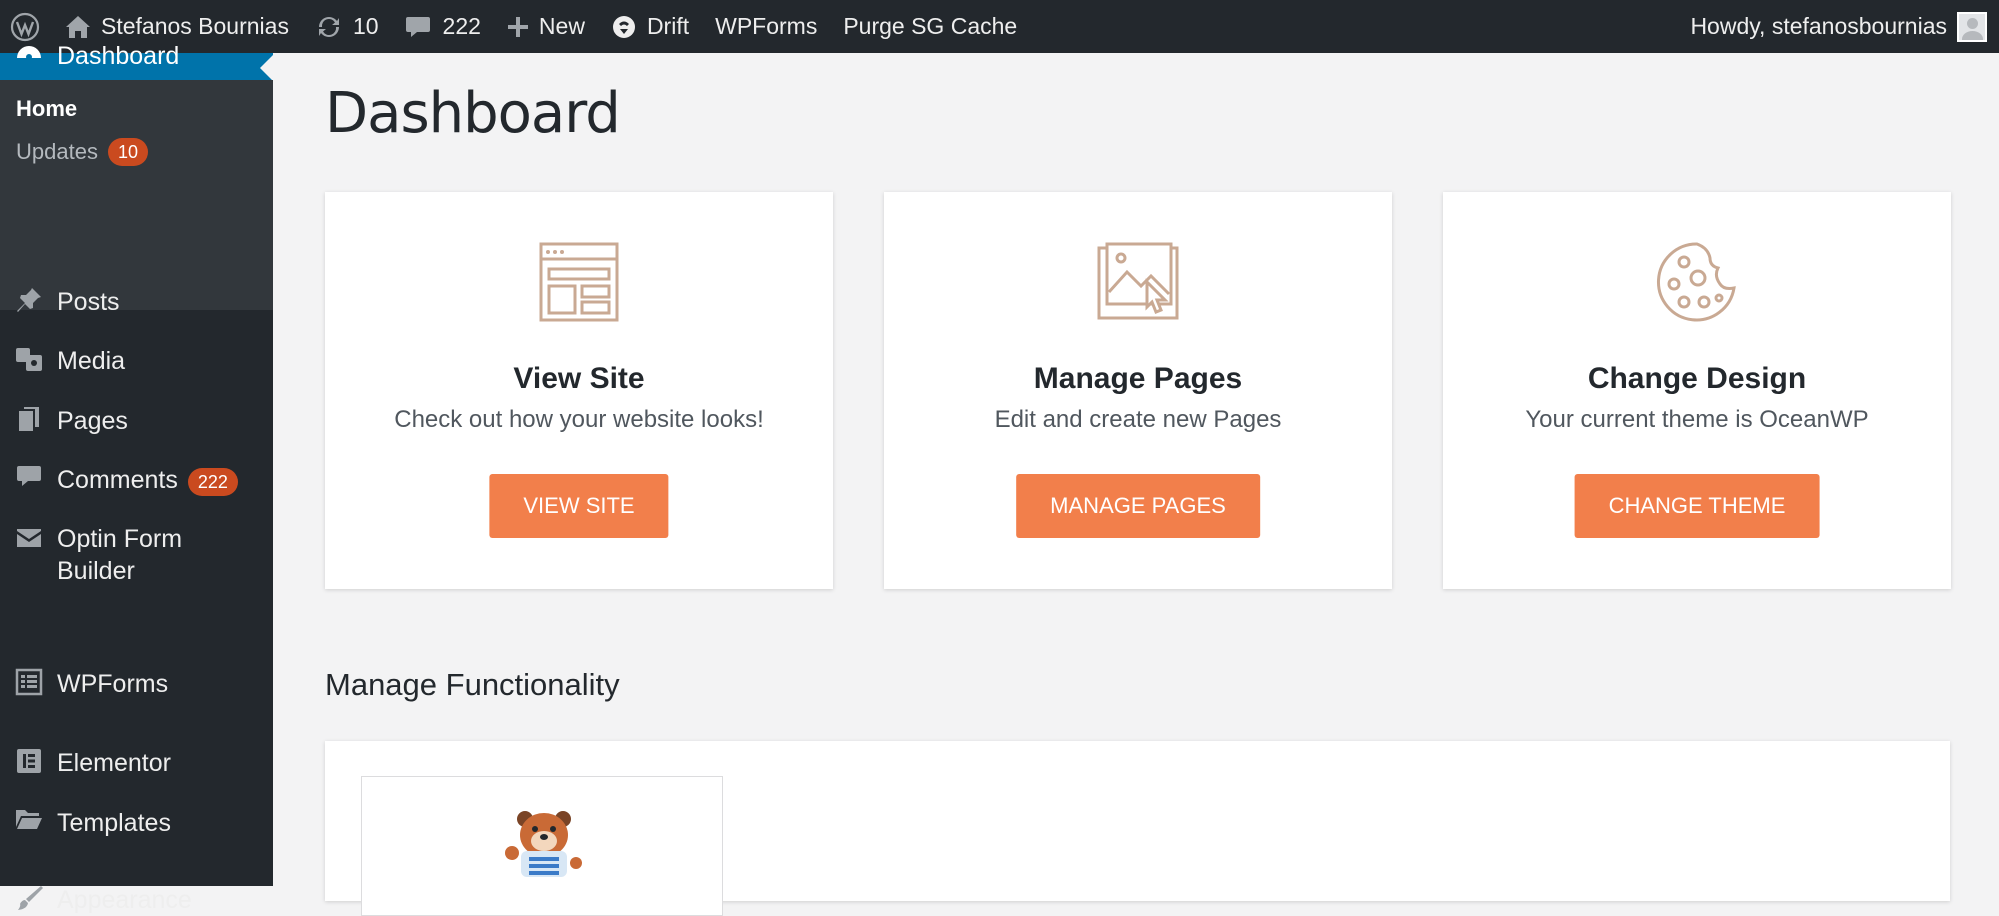 This screenshot has height=916, width=1999. I want to click on new-content-link: New, so click(546, 26).